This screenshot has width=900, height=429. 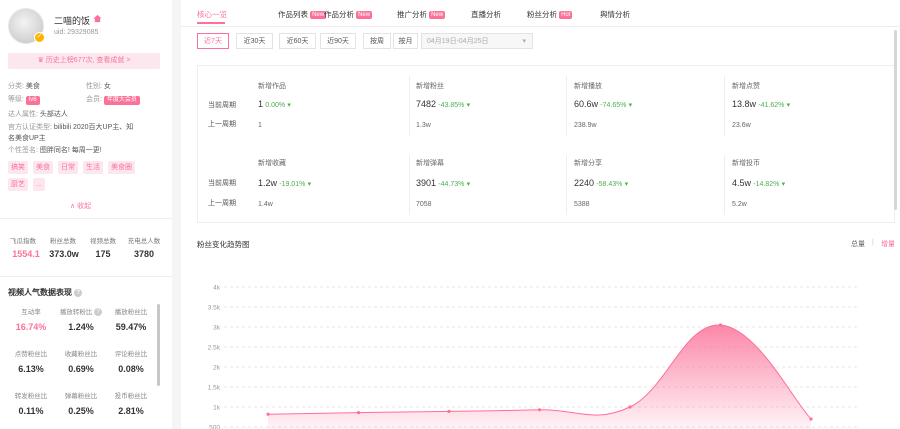 I want to click on metric-value: 1.2w, so click(x=268, y=183).